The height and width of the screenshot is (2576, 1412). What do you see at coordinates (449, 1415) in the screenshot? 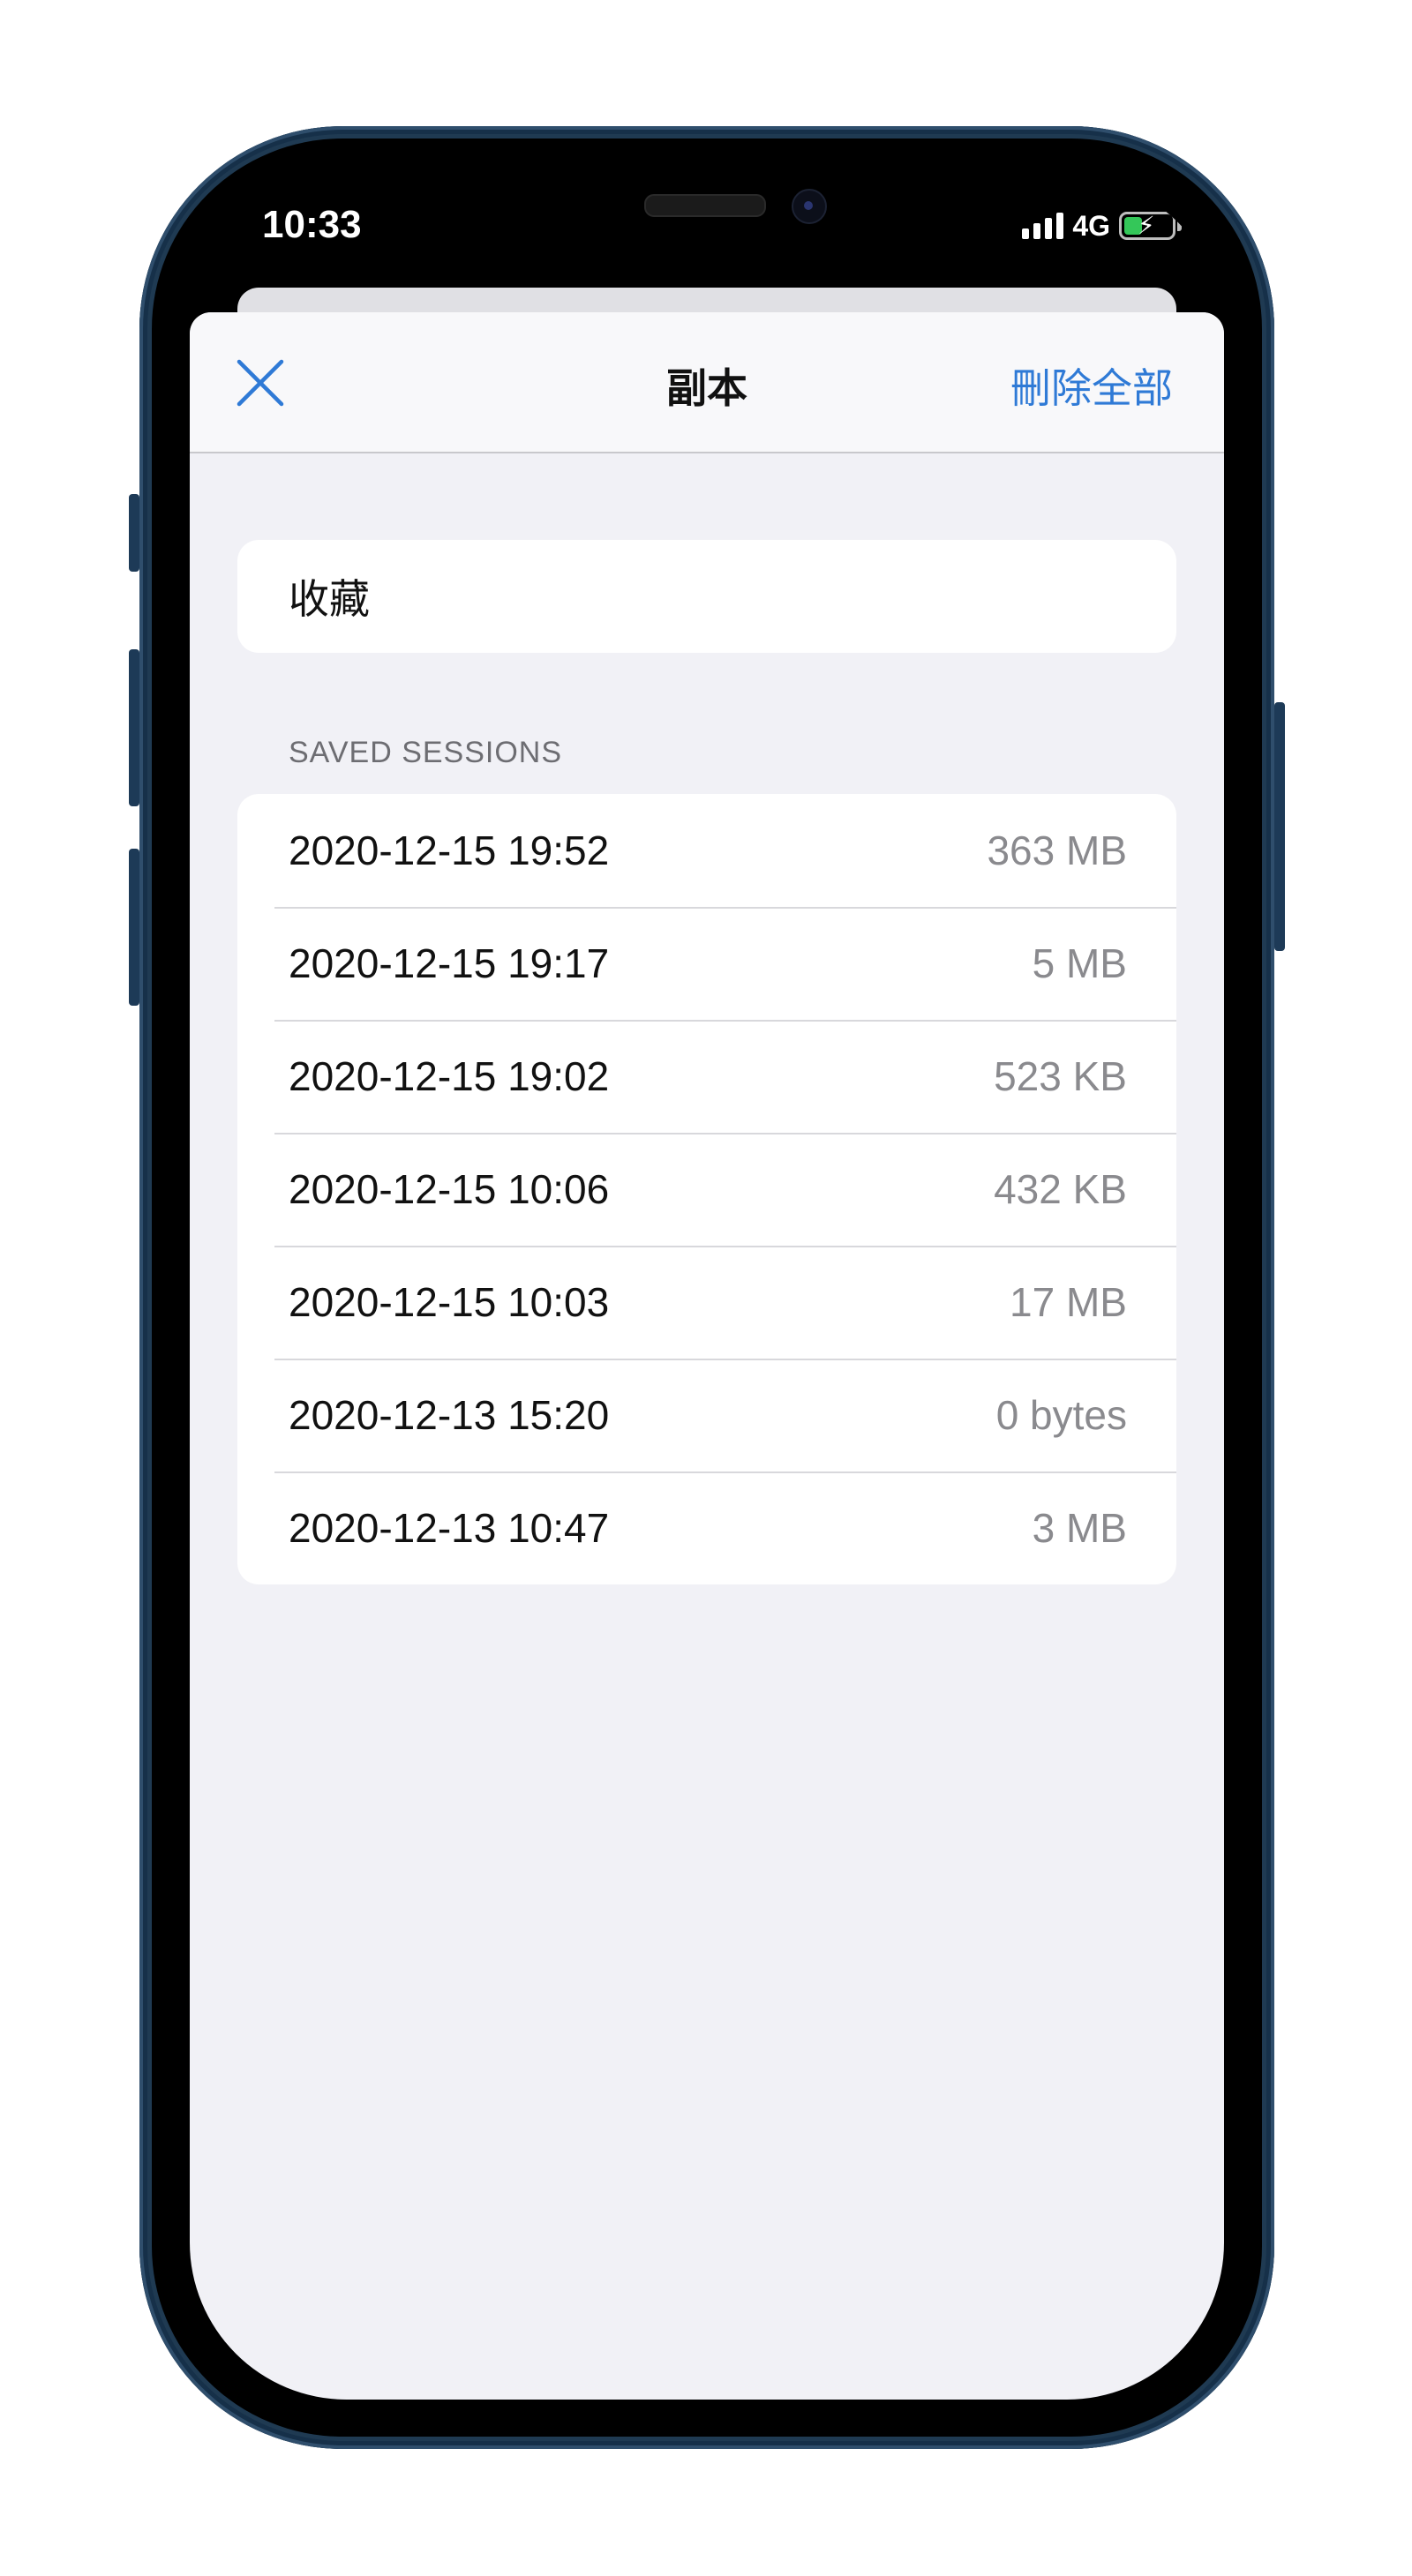
I see `session-date: 2020-12-13 15:20` at bounding box center [449, 1415].